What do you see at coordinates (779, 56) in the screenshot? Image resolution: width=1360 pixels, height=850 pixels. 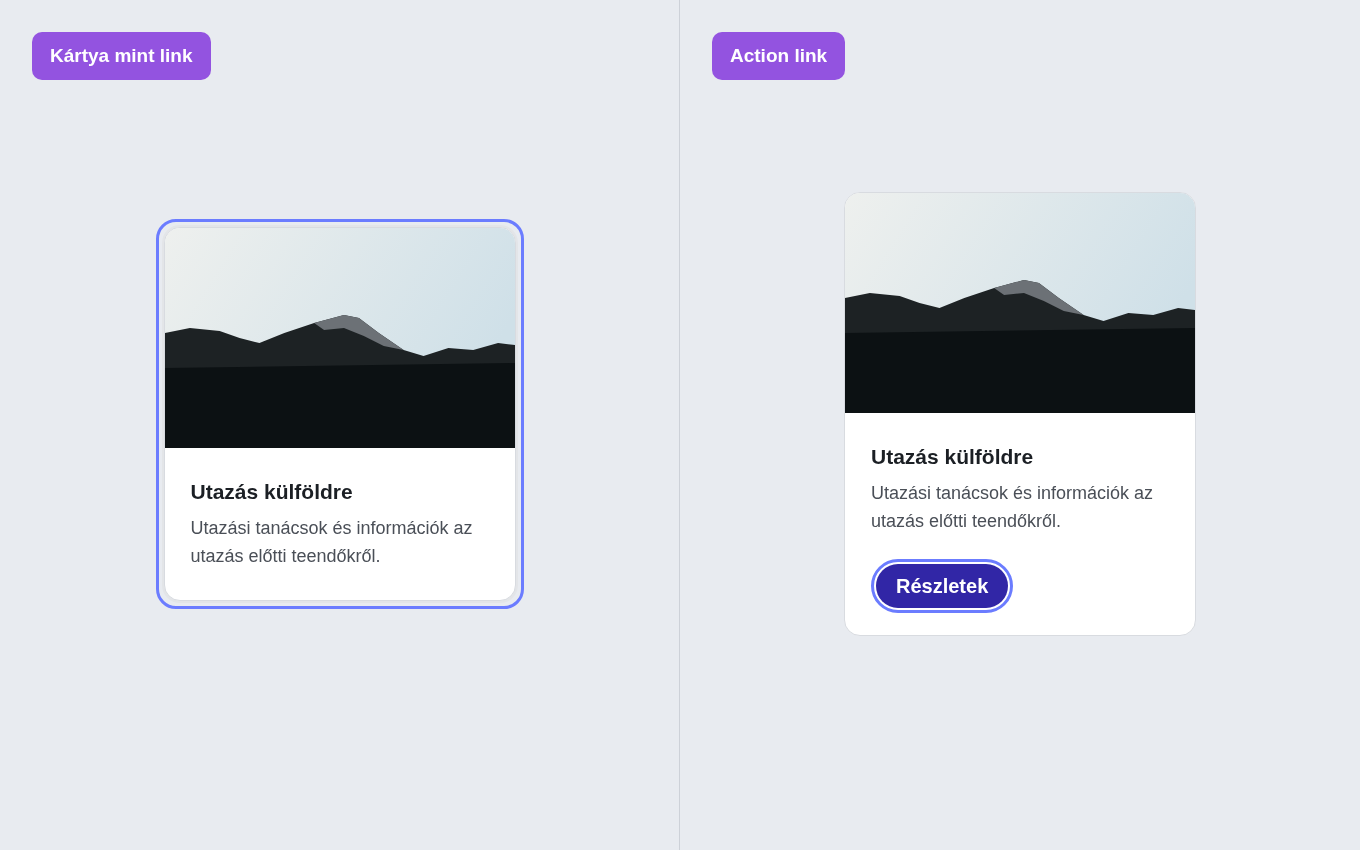 I see `section-badge: Action link` at bounding box center [779, 56].